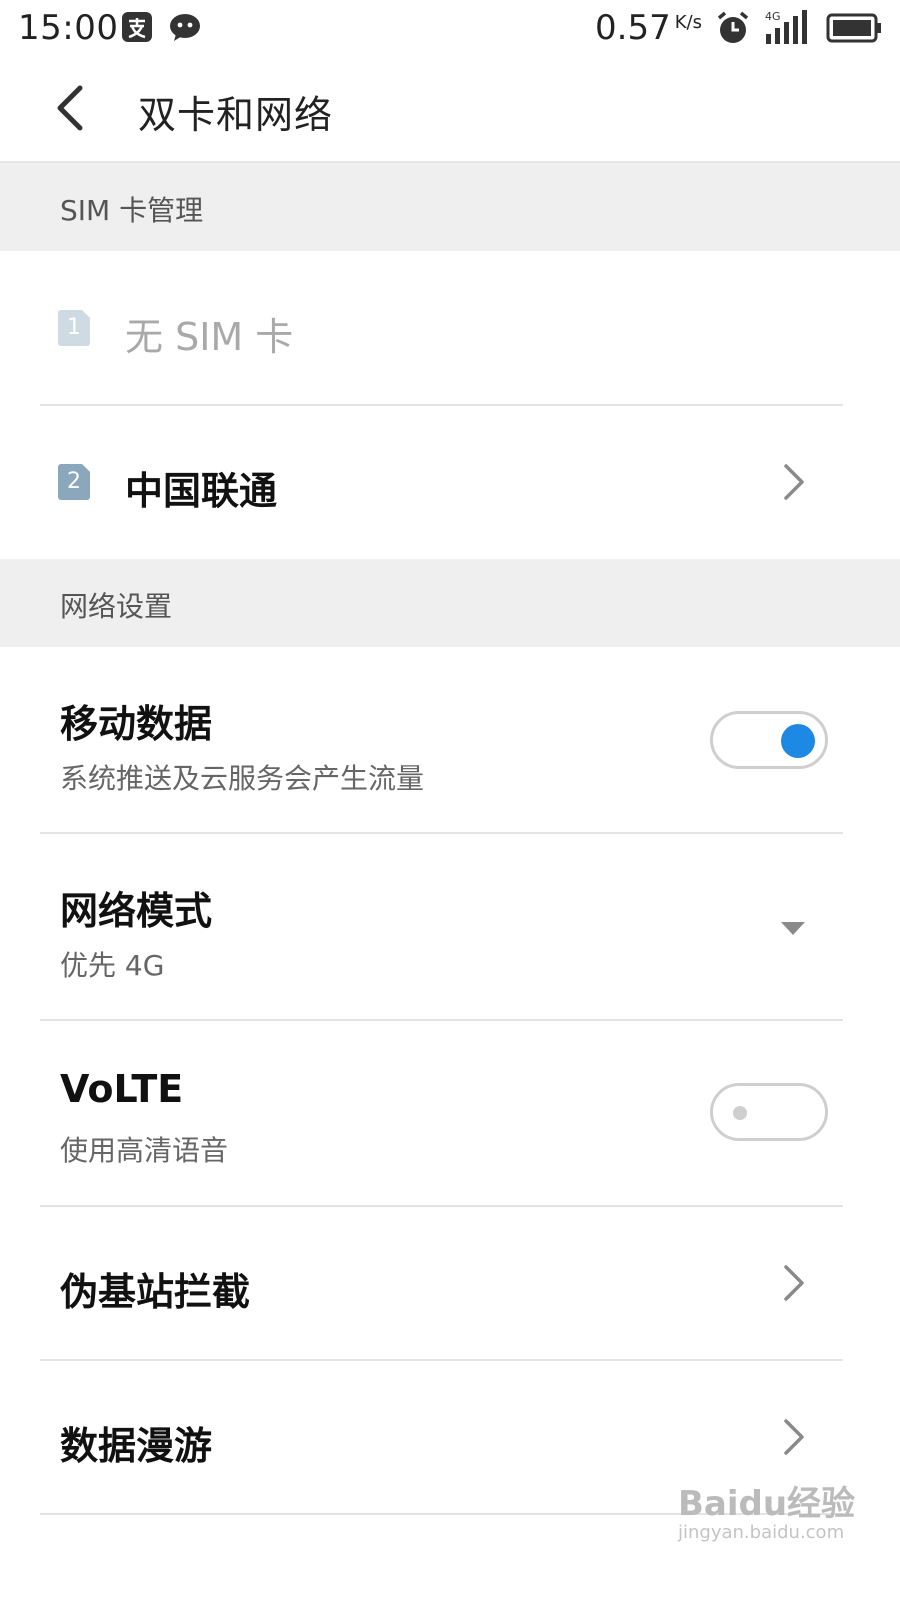 Image resolution: width=900 pixels, height=1600 pixels. I want to click on fake-base-station-row: 伪基站拦截, so click(450, 1283).